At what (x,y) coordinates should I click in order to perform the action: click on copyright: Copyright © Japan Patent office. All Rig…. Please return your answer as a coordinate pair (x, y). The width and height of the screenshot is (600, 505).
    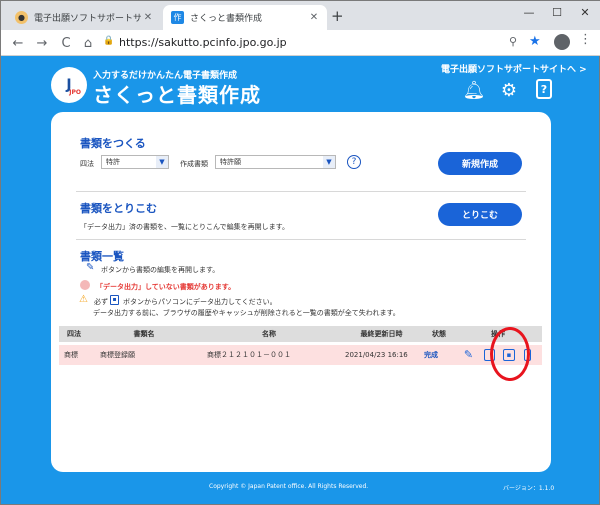
    Looking at the image, I should click on (288, 486).